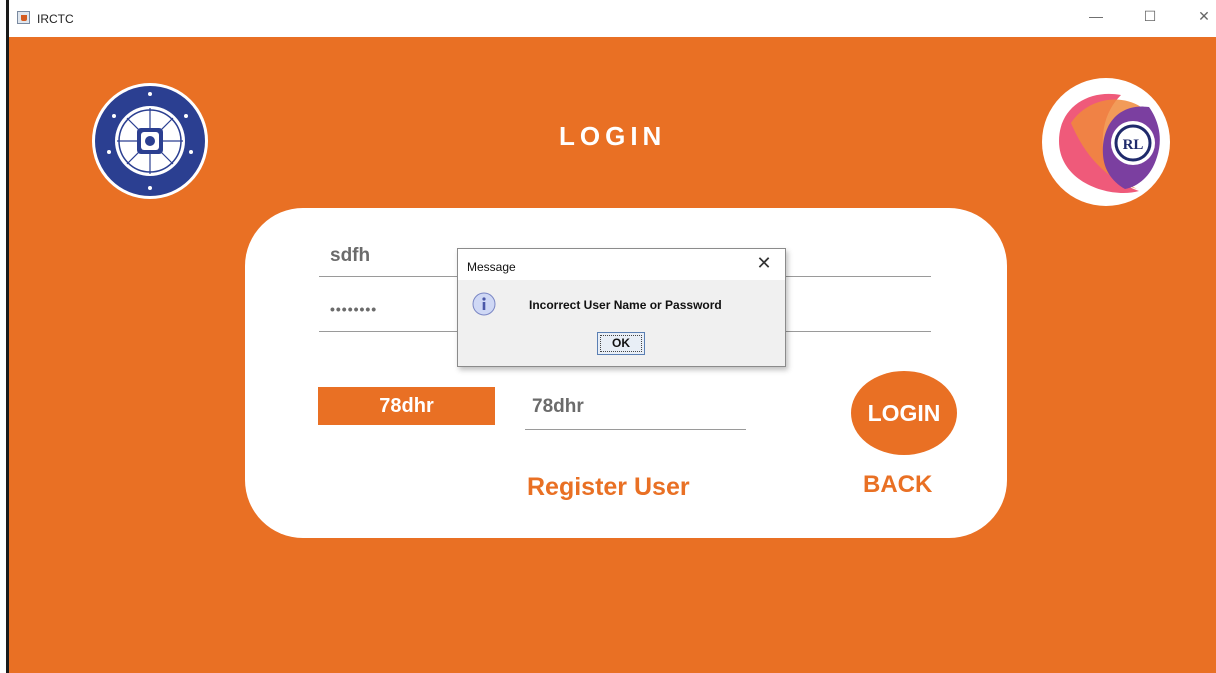  Describe the element at coordinates (1150, 16) in the screenshot. I see `maximize-button: ☐` at that location.